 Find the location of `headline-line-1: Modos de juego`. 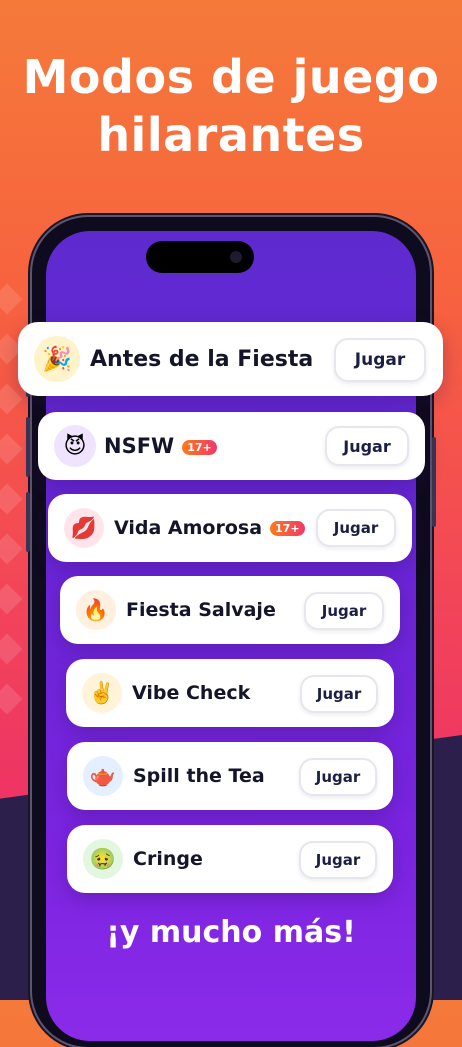

headline-line-1: Modos de juego is located at coordinates (231, 77).